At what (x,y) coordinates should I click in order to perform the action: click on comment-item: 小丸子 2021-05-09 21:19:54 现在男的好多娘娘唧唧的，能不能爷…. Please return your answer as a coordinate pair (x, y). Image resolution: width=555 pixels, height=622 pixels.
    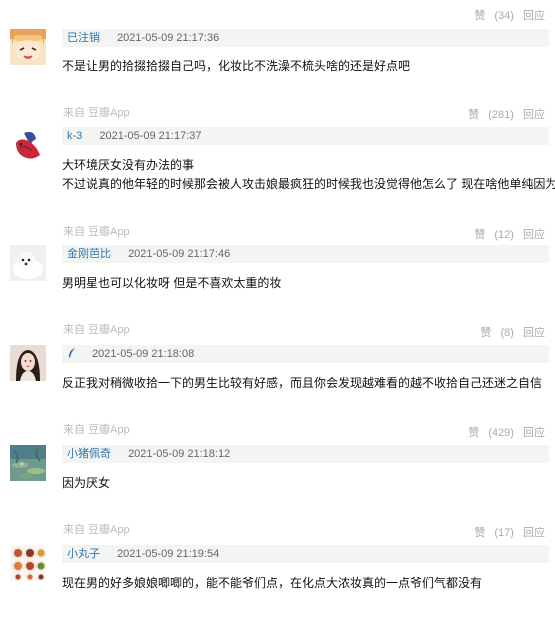
    Looking at the image, I should click on (277, 583).